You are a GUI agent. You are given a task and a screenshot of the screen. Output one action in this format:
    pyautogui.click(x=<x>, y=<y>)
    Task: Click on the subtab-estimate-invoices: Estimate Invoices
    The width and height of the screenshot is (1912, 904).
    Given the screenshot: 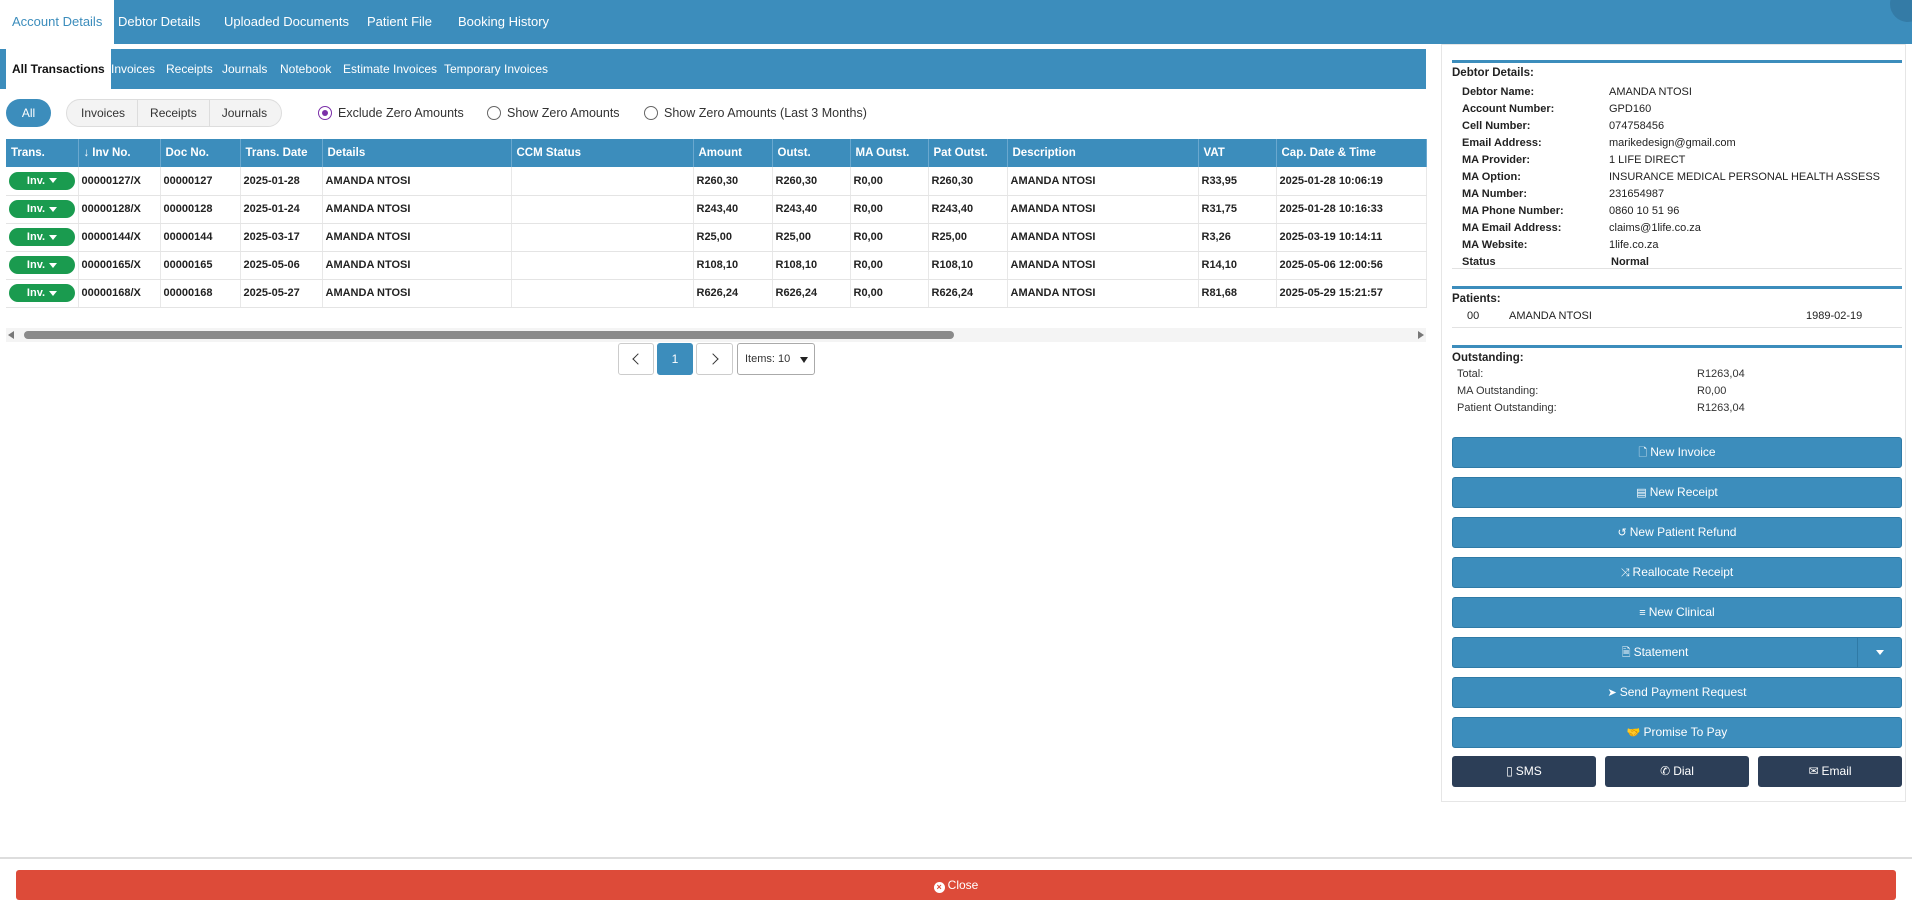 What is the action you would take?
    pyautogui.click(x=390, y=69)
    